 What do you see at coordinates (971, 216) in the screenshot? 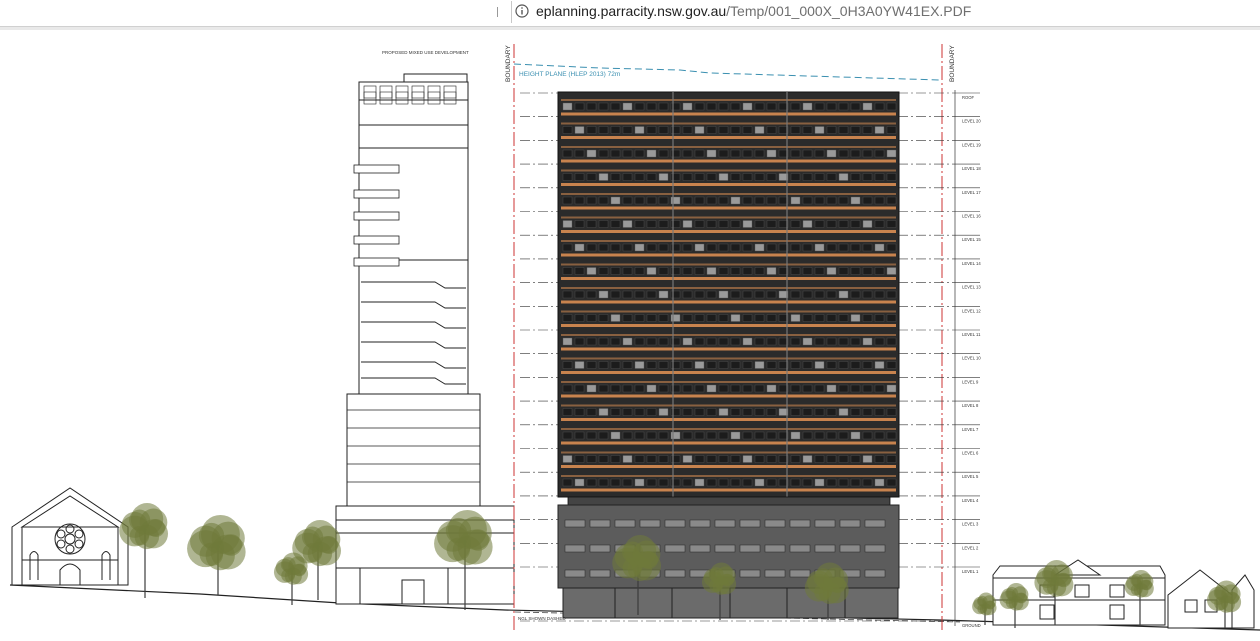
I see `level-label: LEVEL 16` at bounding box center [971, 216].